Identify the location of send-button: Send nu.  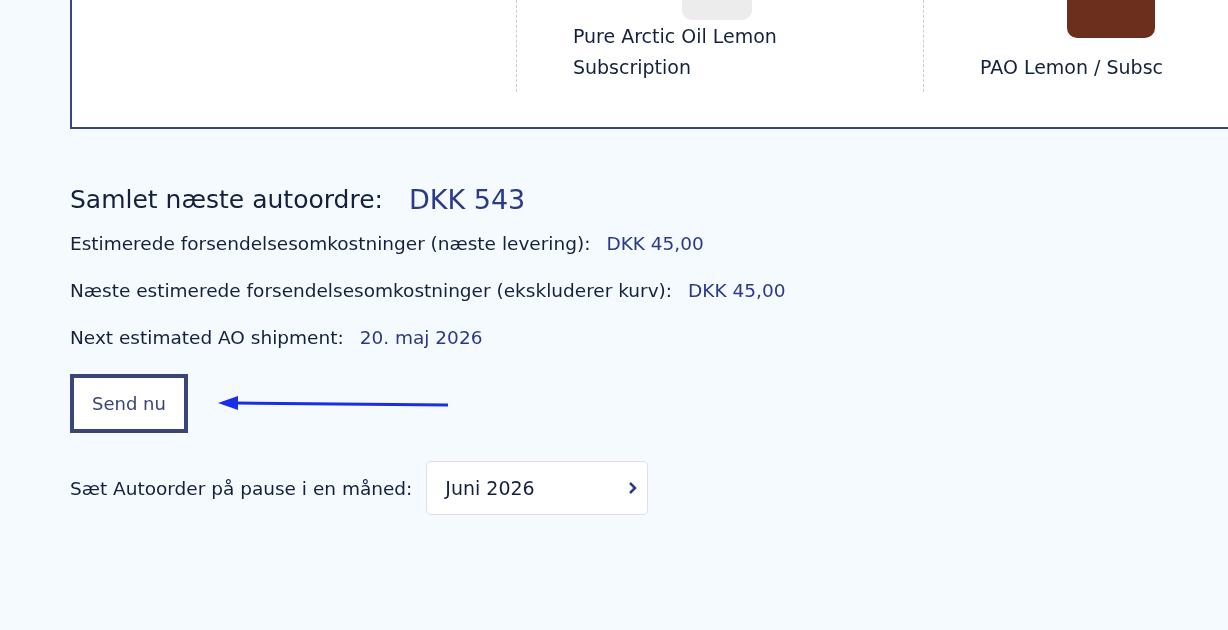
(129, 403).